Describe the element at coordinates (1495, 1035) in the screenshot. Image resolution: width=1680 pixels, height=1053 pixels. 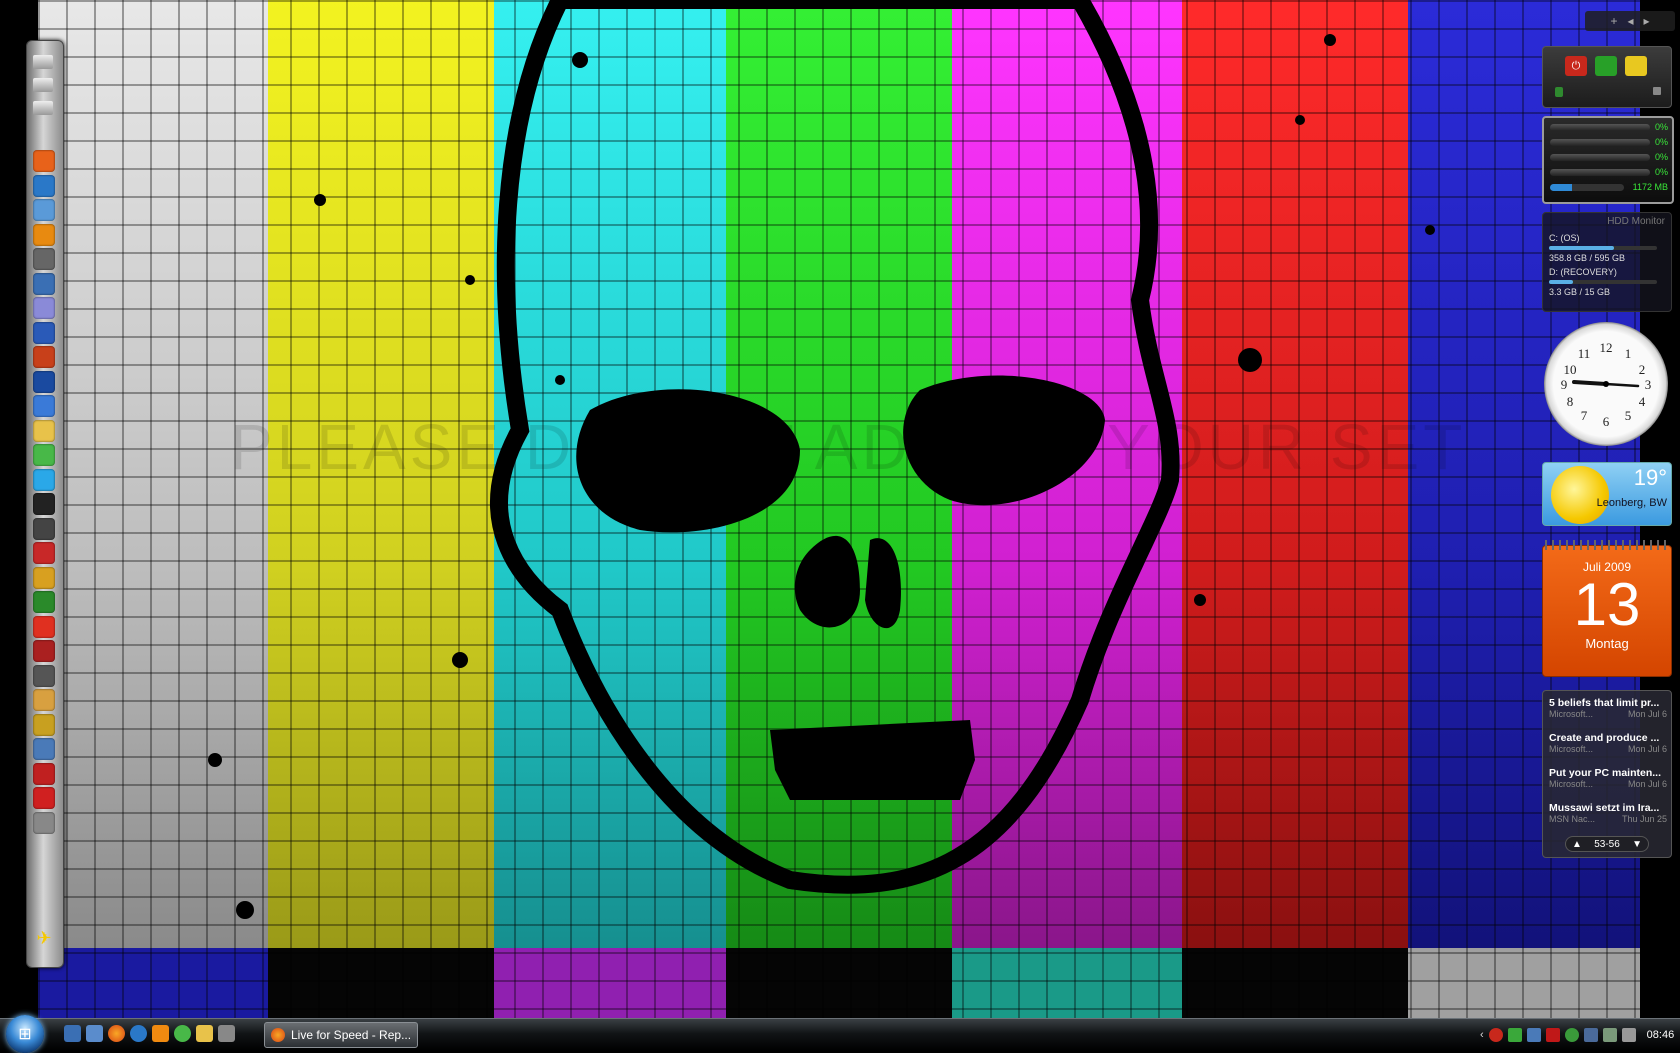
I see `antivirus-icon` at that location.